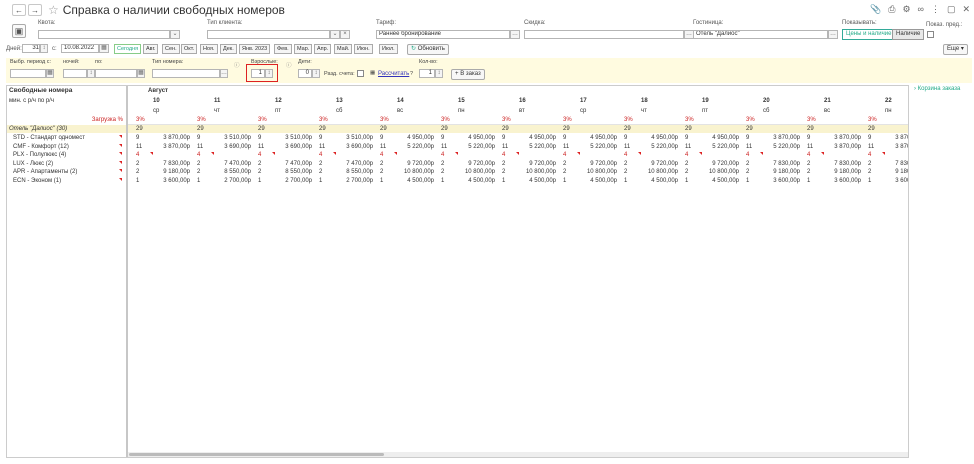 The height and width of the screenshot is (464, 974). I want to click on close-icon: ✕, so click(966, 9).